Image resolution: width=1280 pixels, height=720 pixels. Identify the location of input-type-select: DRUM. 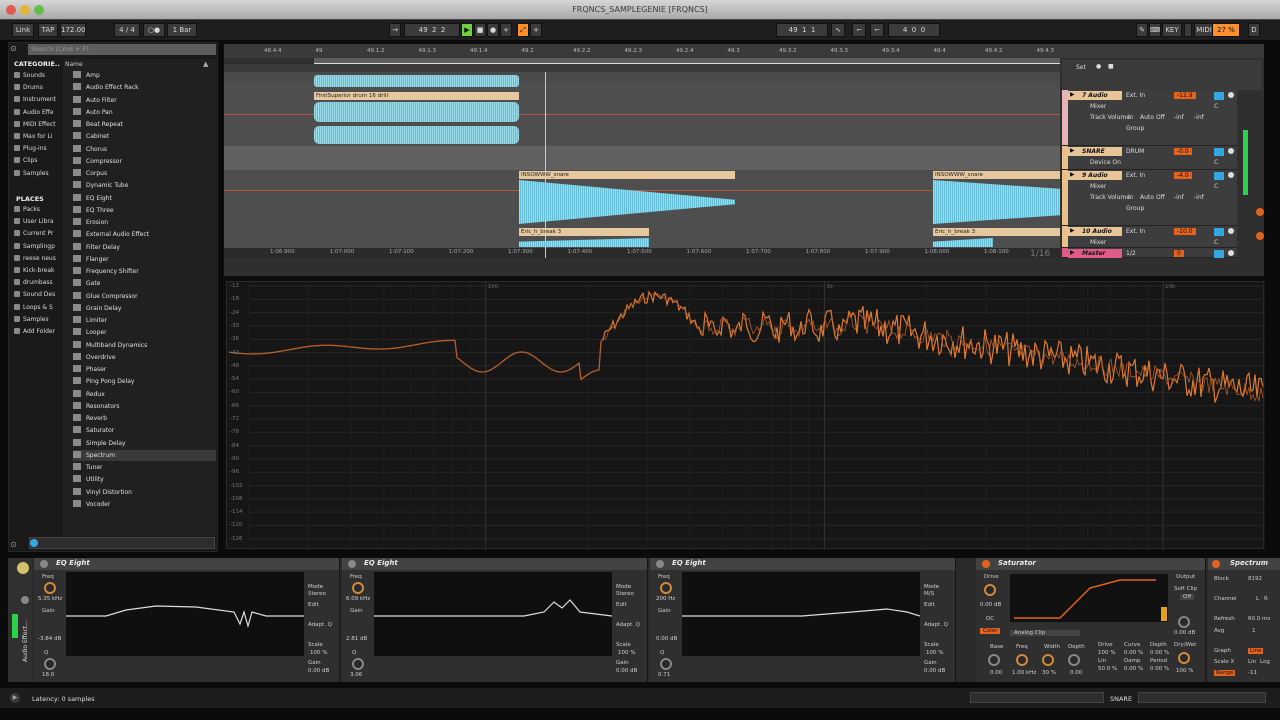
(1135, 151).